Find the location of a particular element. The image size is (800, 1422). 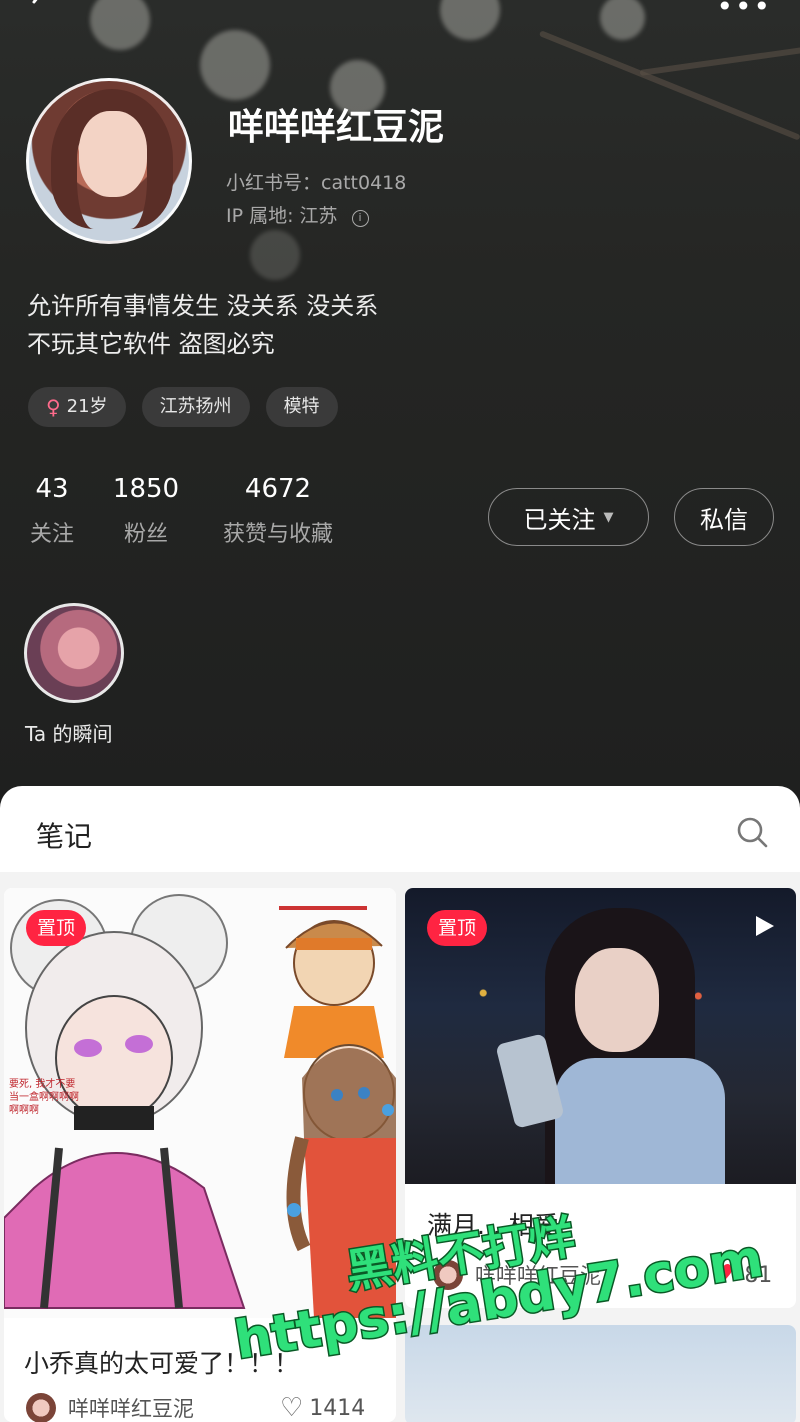

comic-text: 要死, 我才不要当一盒啊啊啊啊啊啊啊 is located at coordinates (44, 1097).